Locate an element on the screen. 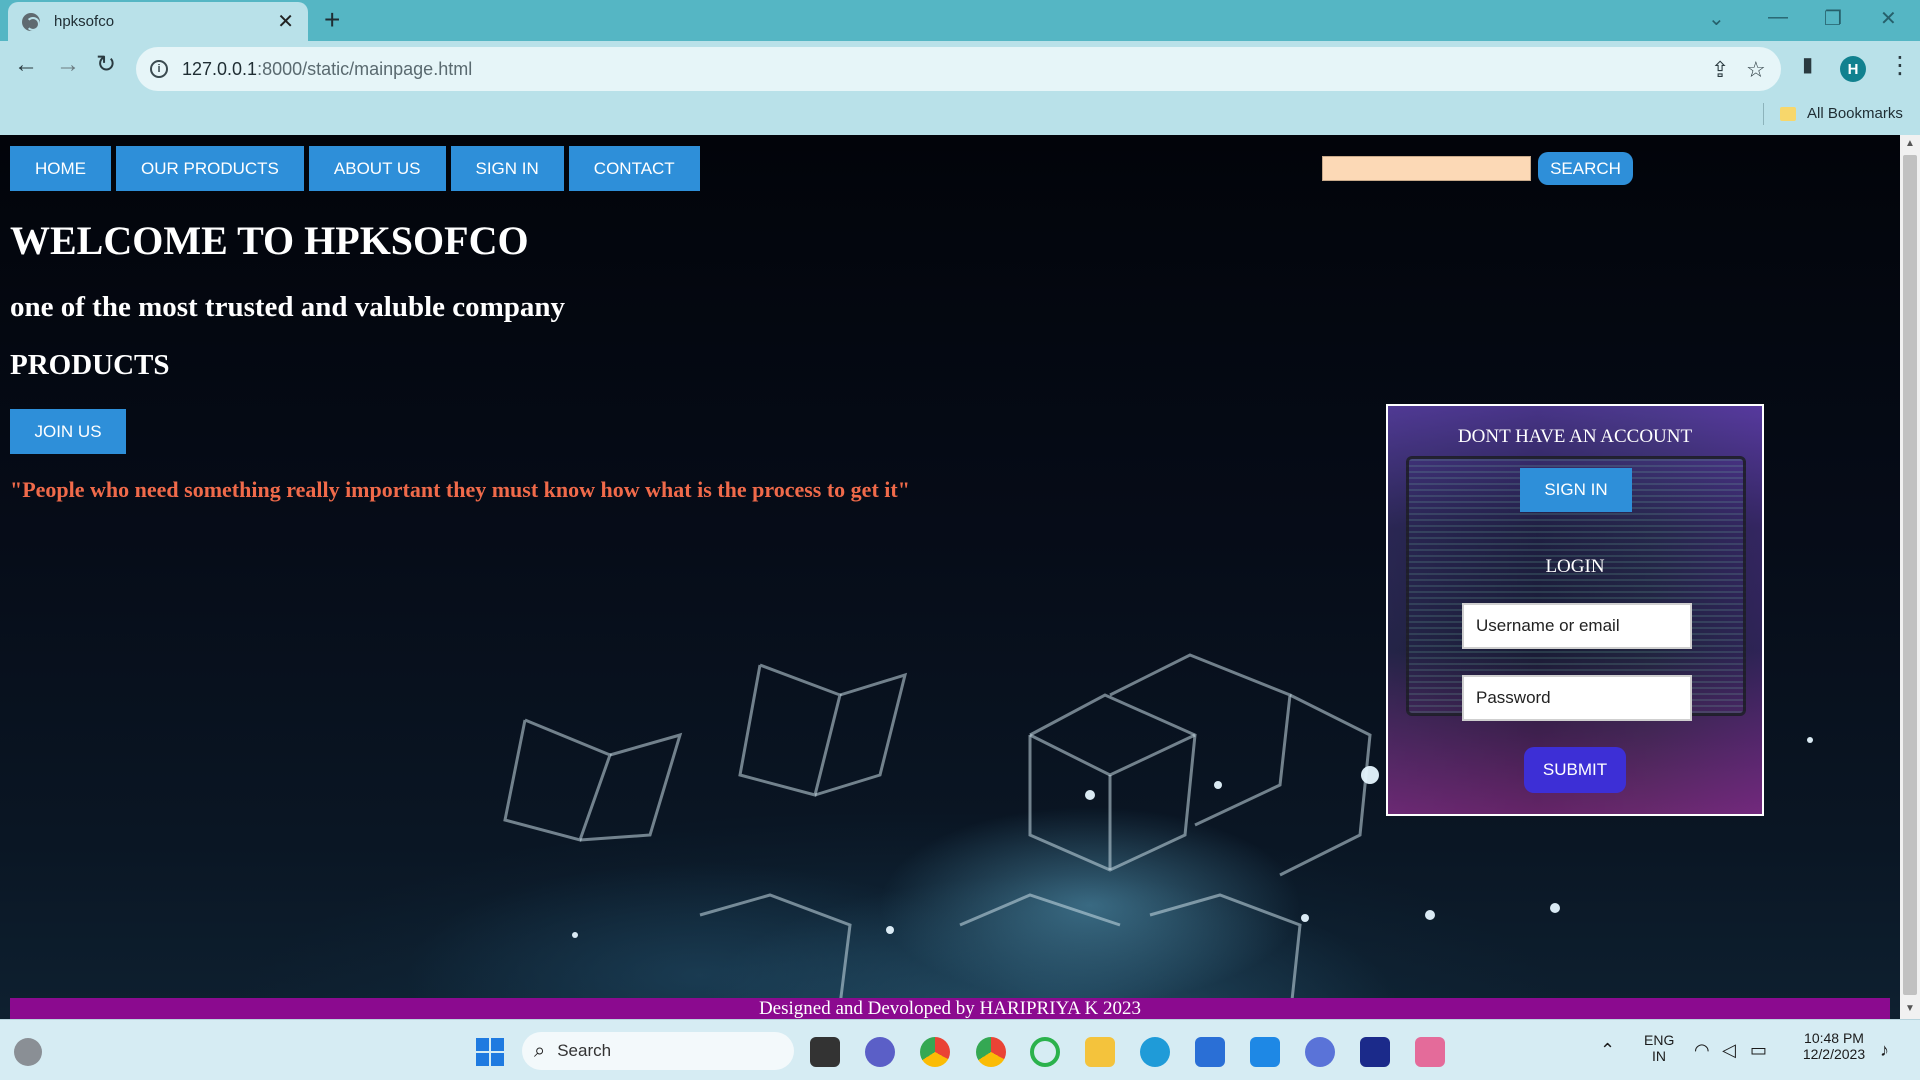  nav-our-products: OUR PRODUCTS is located at coordinates (210, 168).